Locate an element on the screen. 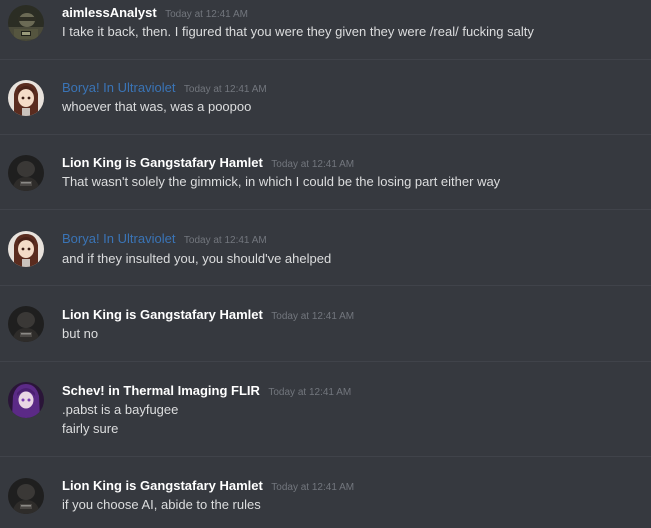 The height and width of the screenshot is (528, 651). soldier-icon is located at coordinates (26, 23).